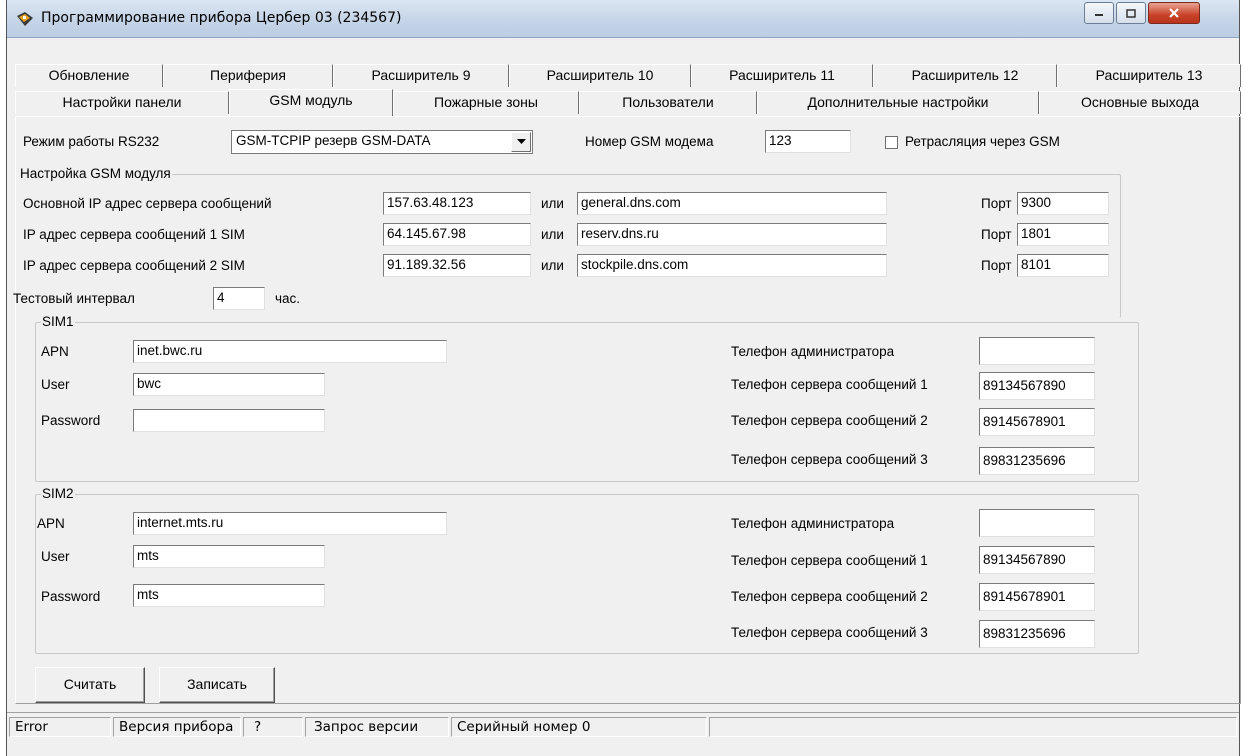 This screenshot has width=1244, height=756. I want to click on sim1-password-field, so click(229, 420).